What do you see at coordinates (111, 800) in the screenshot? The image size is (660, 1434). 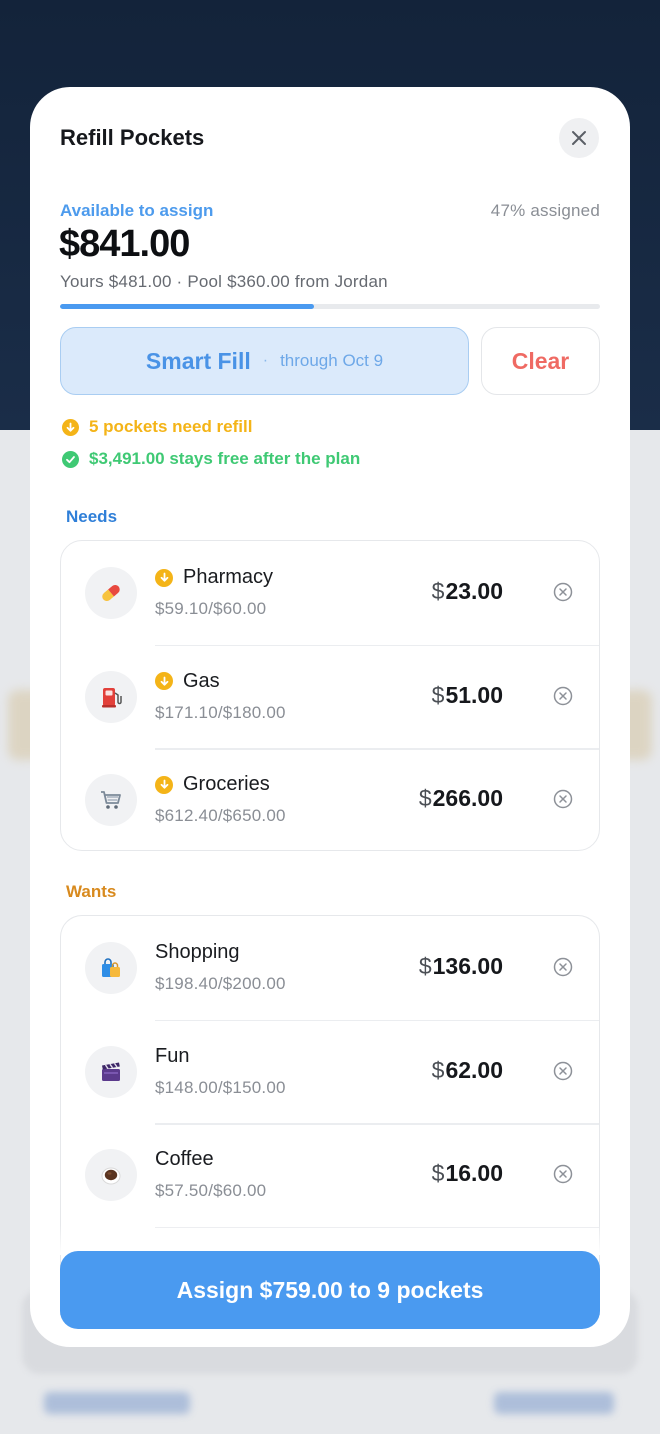 I see `shopping-cart-icon` at bounding box center [111, 800].